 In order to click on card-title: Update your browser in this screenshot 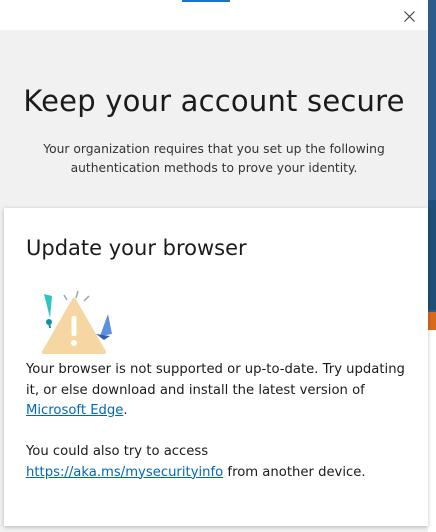, I will do `click(136, 248)`.